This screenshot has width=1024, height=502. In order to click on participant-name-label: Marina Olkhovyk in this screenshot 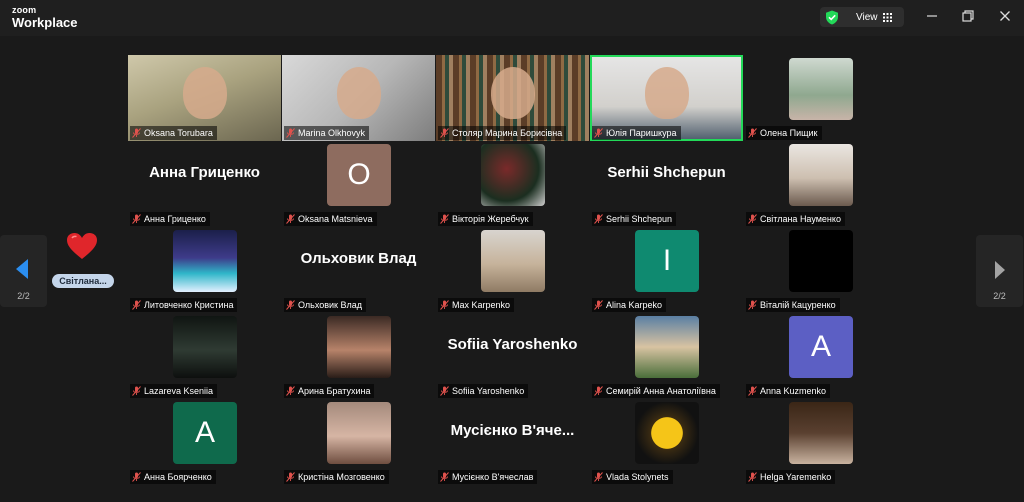, I will do `click(327, 133)`.